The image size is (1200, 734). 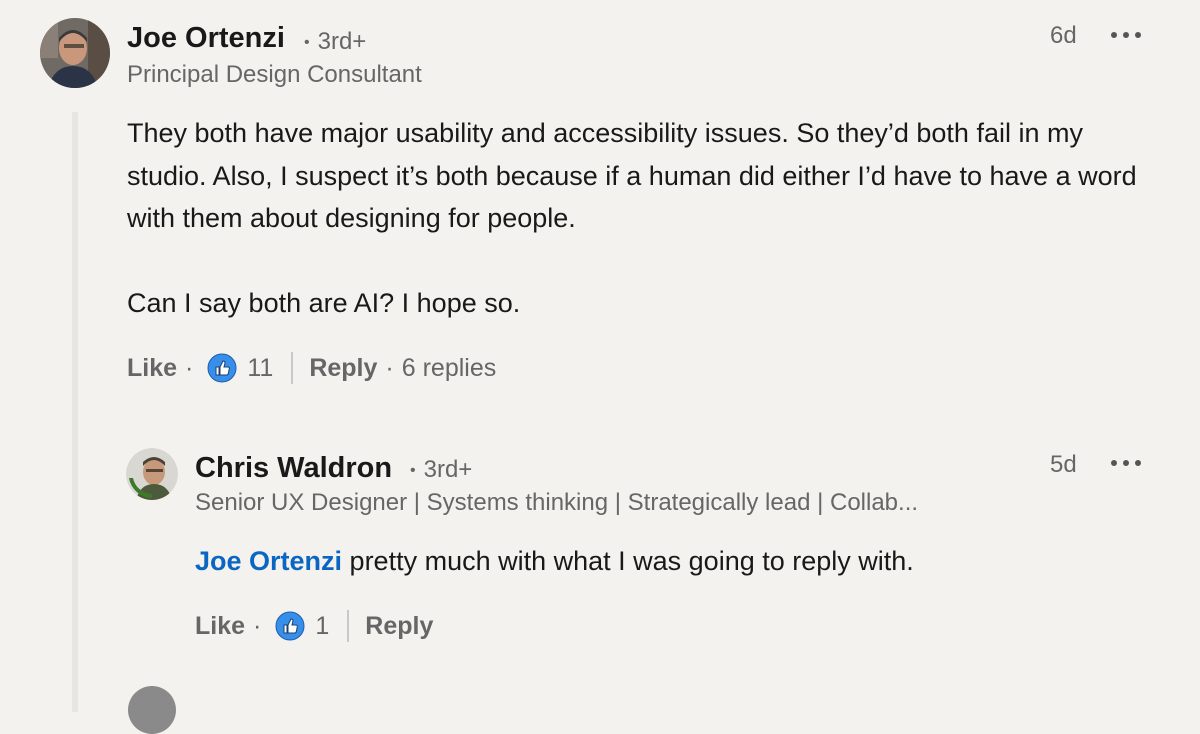 What do you see at coordinates (268, 561) in the screenshot?
I see `mention-link: Joe Ortenzi` at bounding box center [268, 561].